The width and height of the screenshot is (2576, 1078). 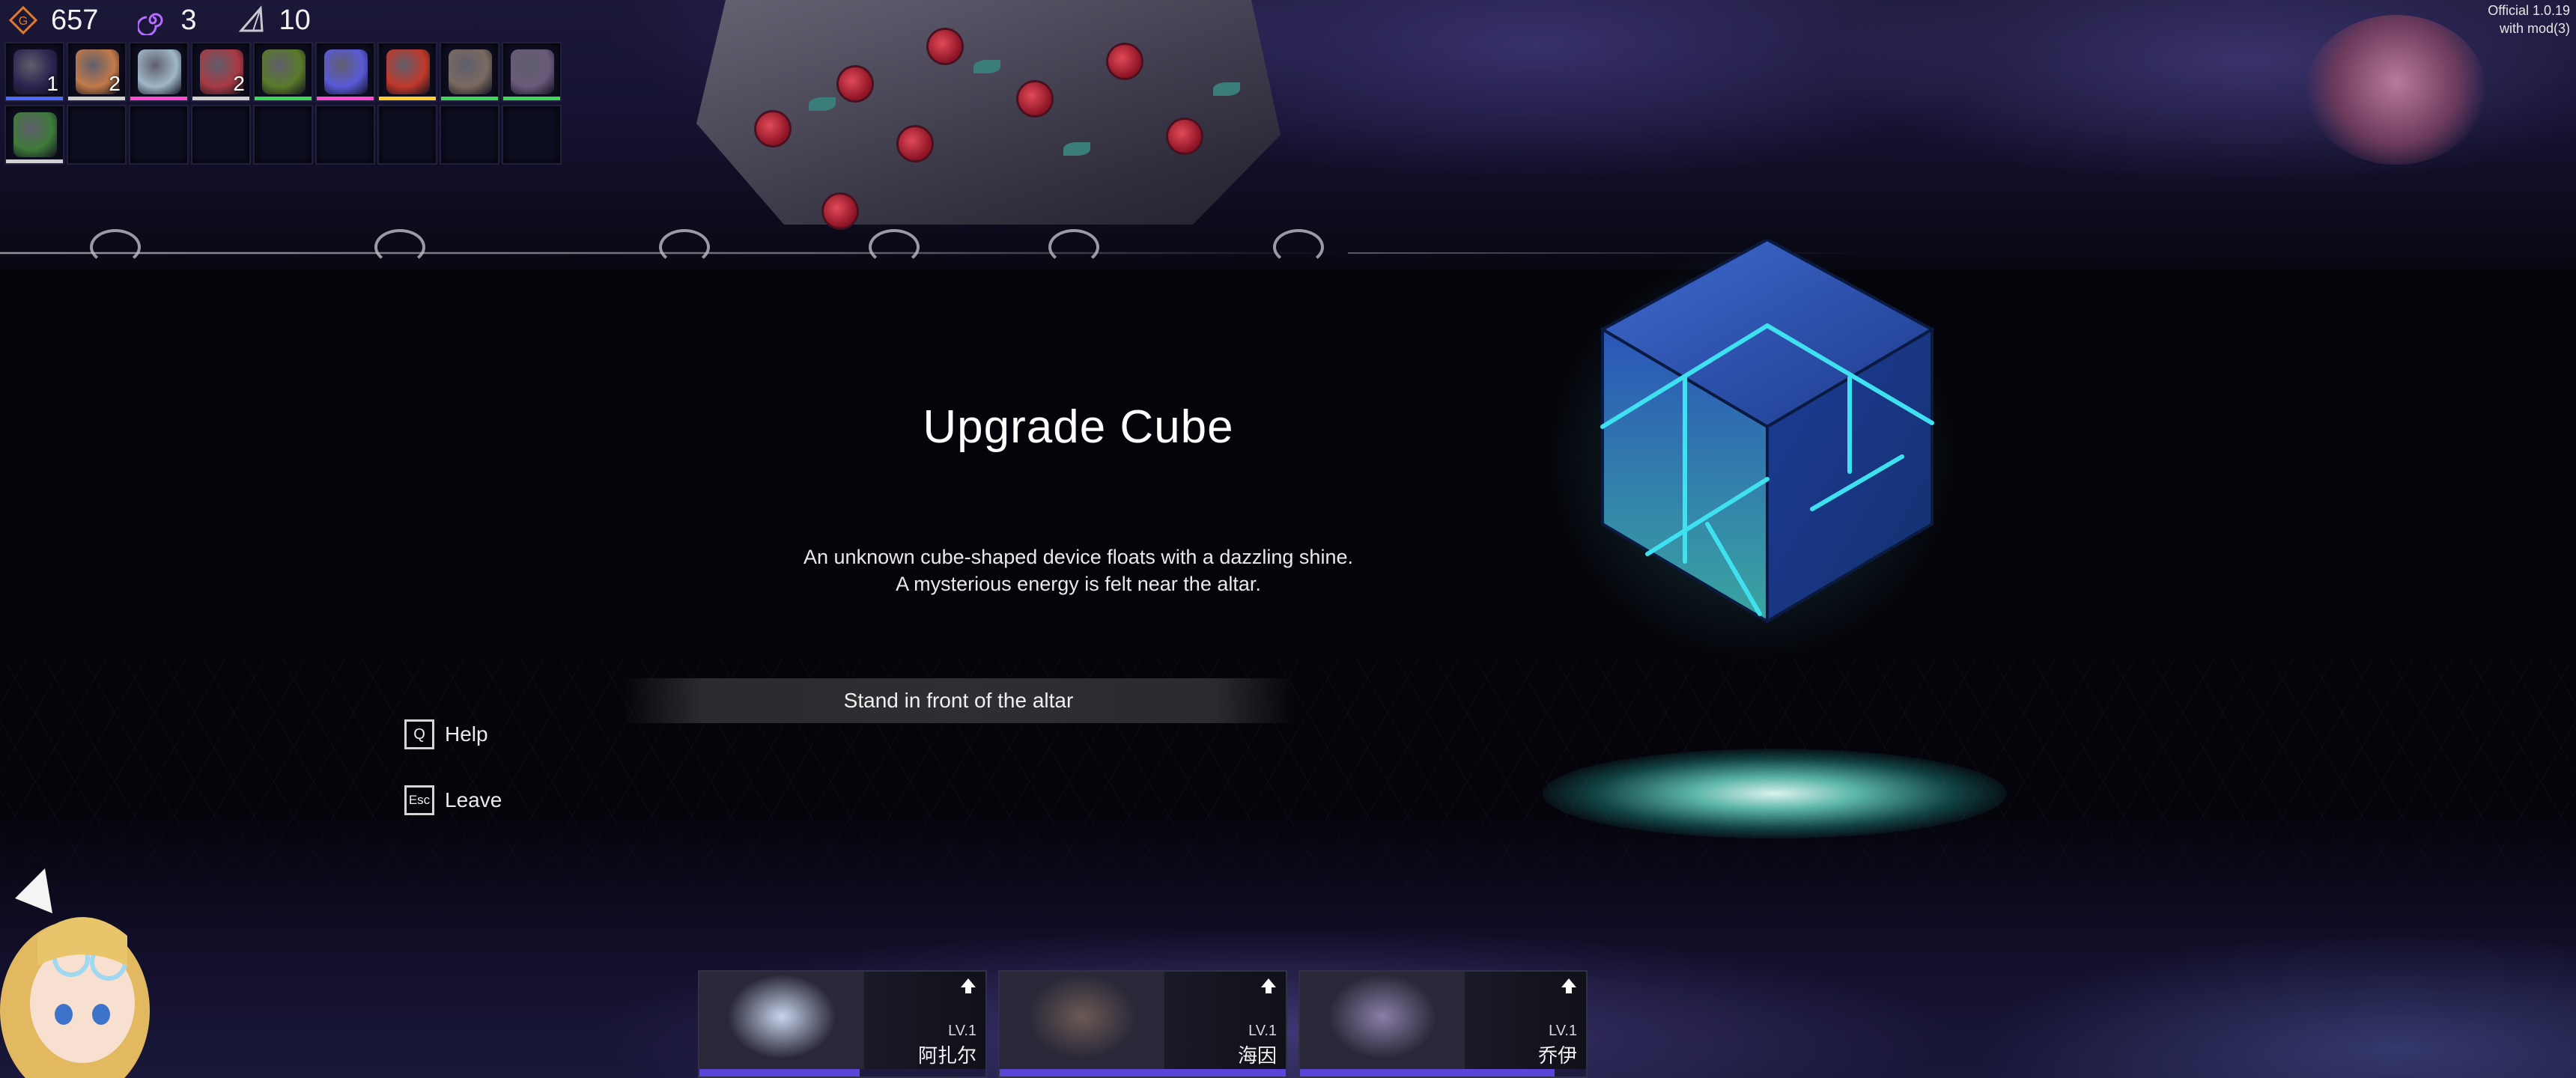 What do you see at coordinates (958, 700) in the screenshot?
I see `choice-stand-at-altar-button: Stand in front of the altar` at bounding box center [958, 700].